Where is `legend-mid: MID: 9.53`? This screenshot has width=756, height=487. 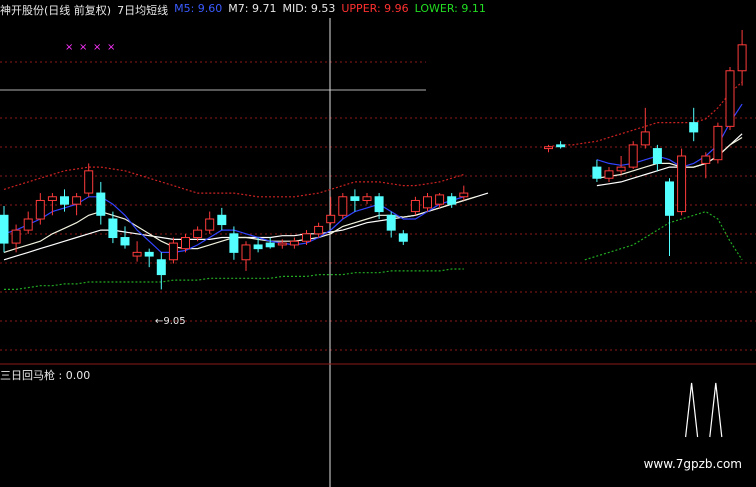 legend-mid: MID: 9.53 is located at coordinates (309, 8).